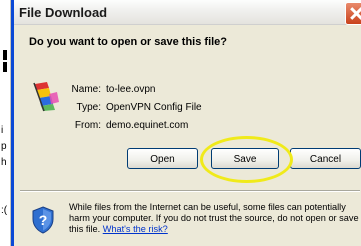 This screenshot has width=361, height=246. Describe the element at coordinates (162, 158) in the screenshot. I see `open-button: Open` at that location.